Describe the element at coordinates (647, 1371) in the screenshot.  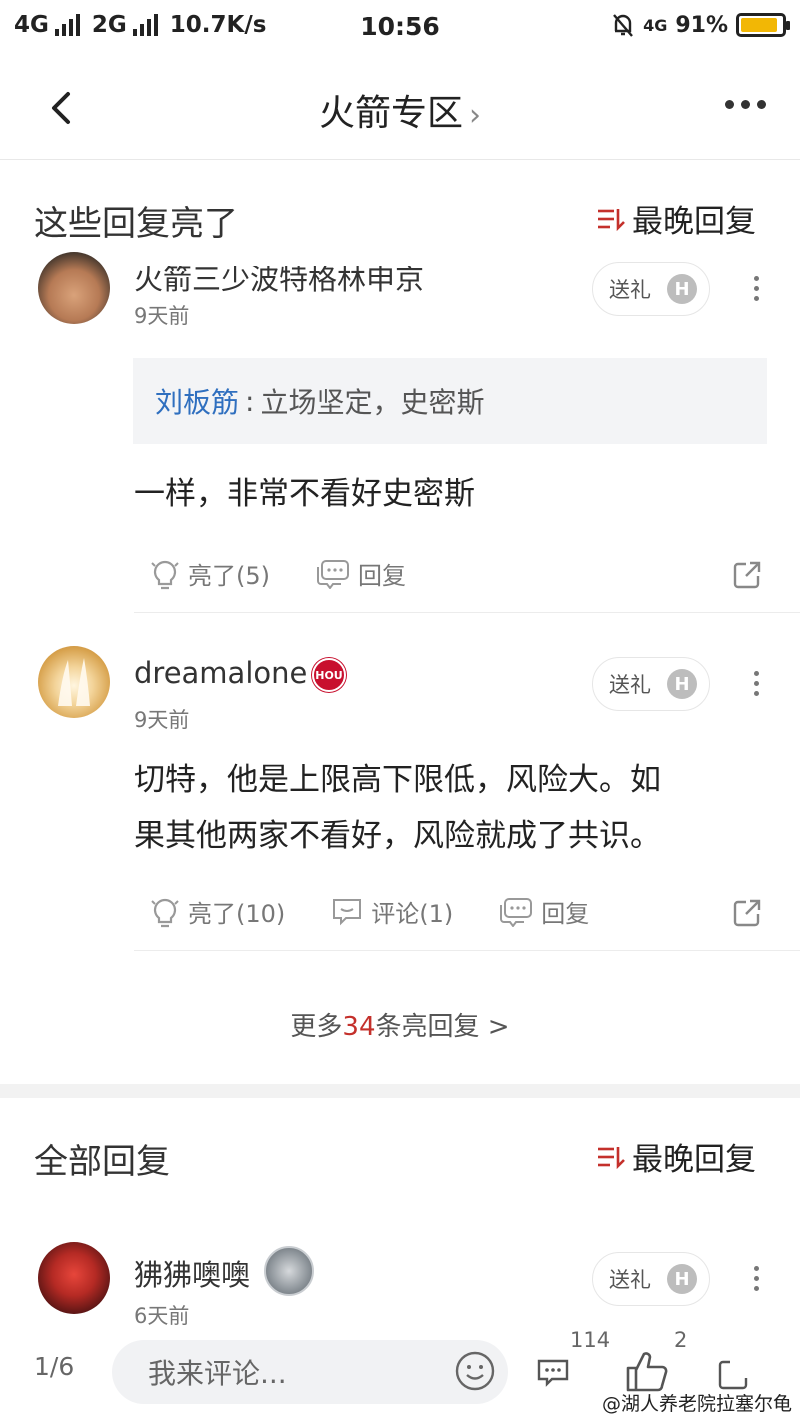
I see `thumbs-up-icon` at that location.